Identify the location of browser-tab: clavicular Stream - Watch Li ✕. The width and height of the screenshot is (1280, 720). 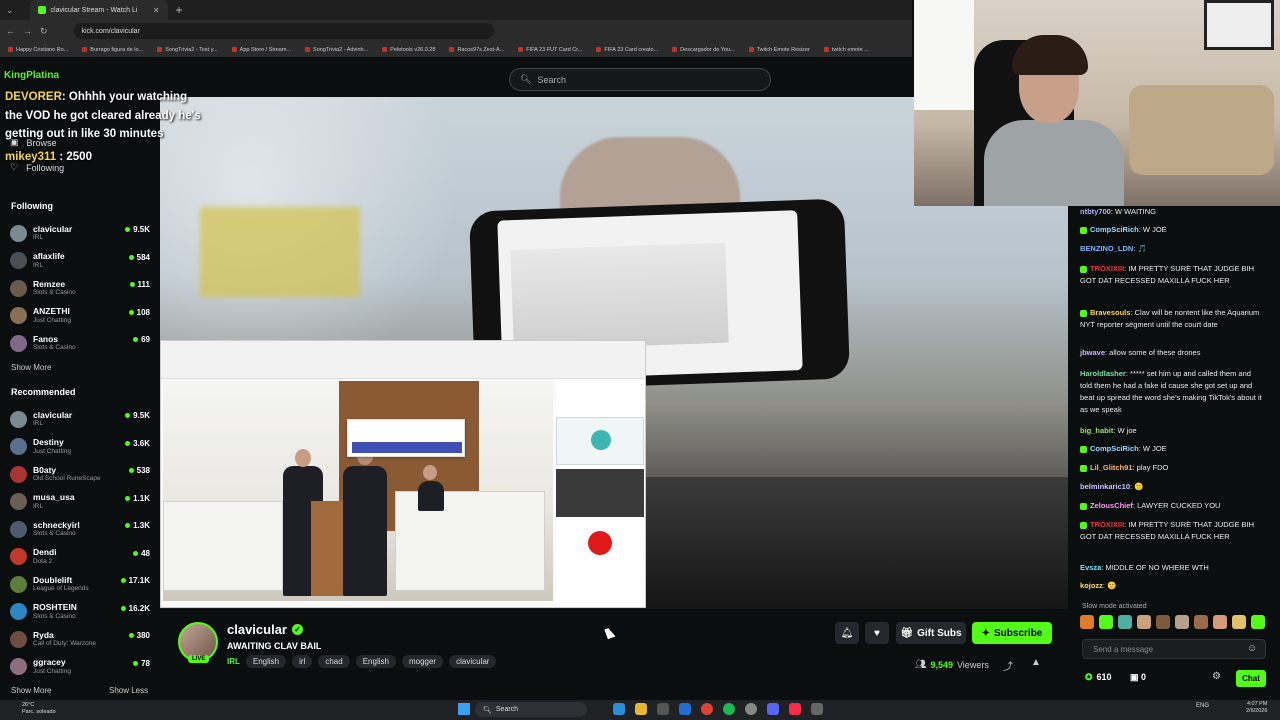
(98, 10).